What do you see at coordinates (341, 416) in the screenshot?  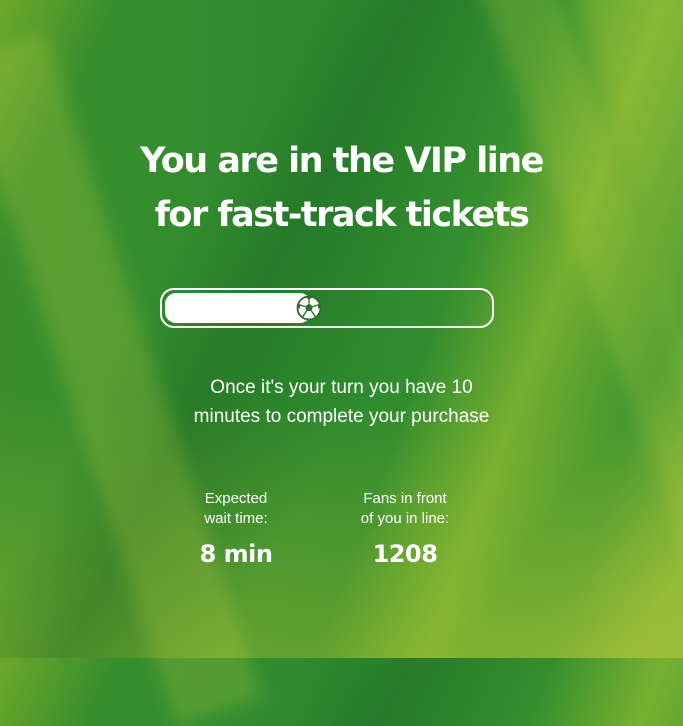 I see `purchase-time-notice-line-2: minutes to complete your purchase` at bounding box center [341, 416].